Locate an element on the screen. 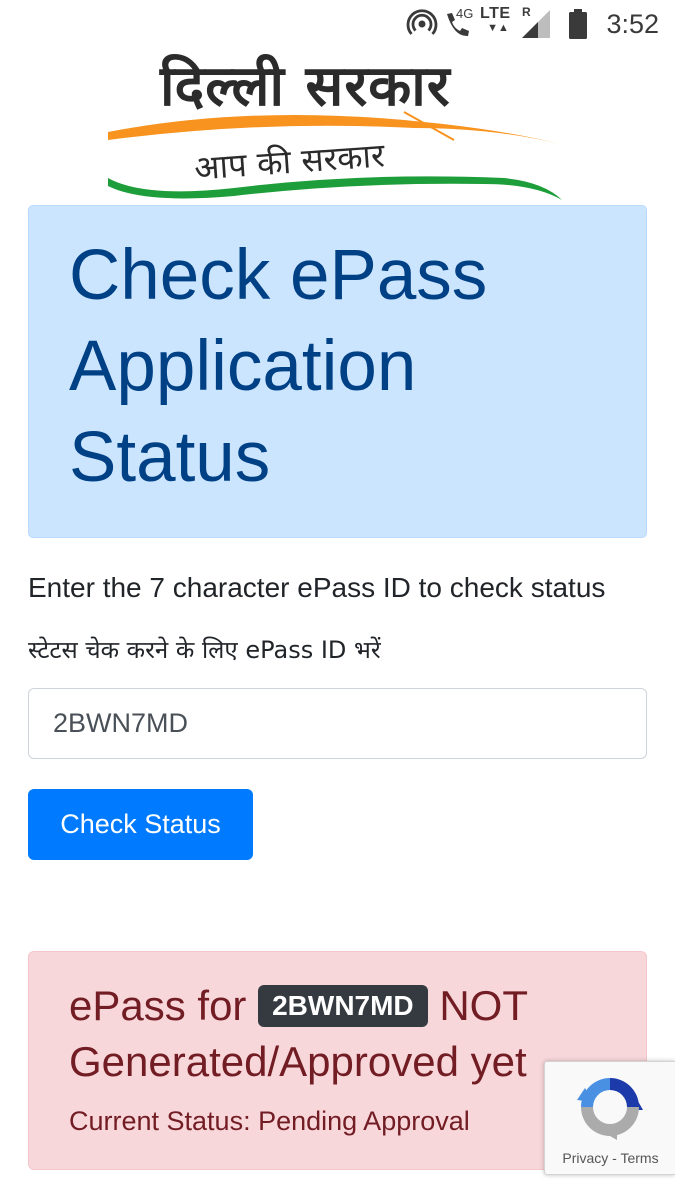 This screenshot has height=1200, width=675. lte-data-arrows-icon: ▼▲ is located at coordinates (498, 28).